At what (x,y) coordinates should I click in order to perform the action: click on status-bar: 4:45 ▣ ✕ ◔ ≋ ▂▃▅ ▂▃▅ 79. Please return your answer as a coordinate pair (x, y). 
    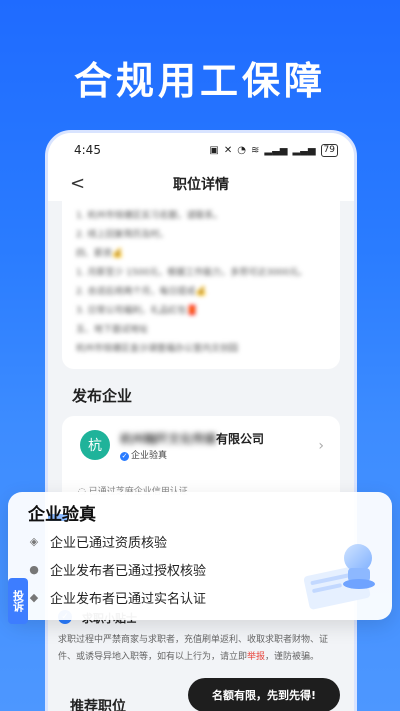
    Looking at the image, I should click on (201, 150).